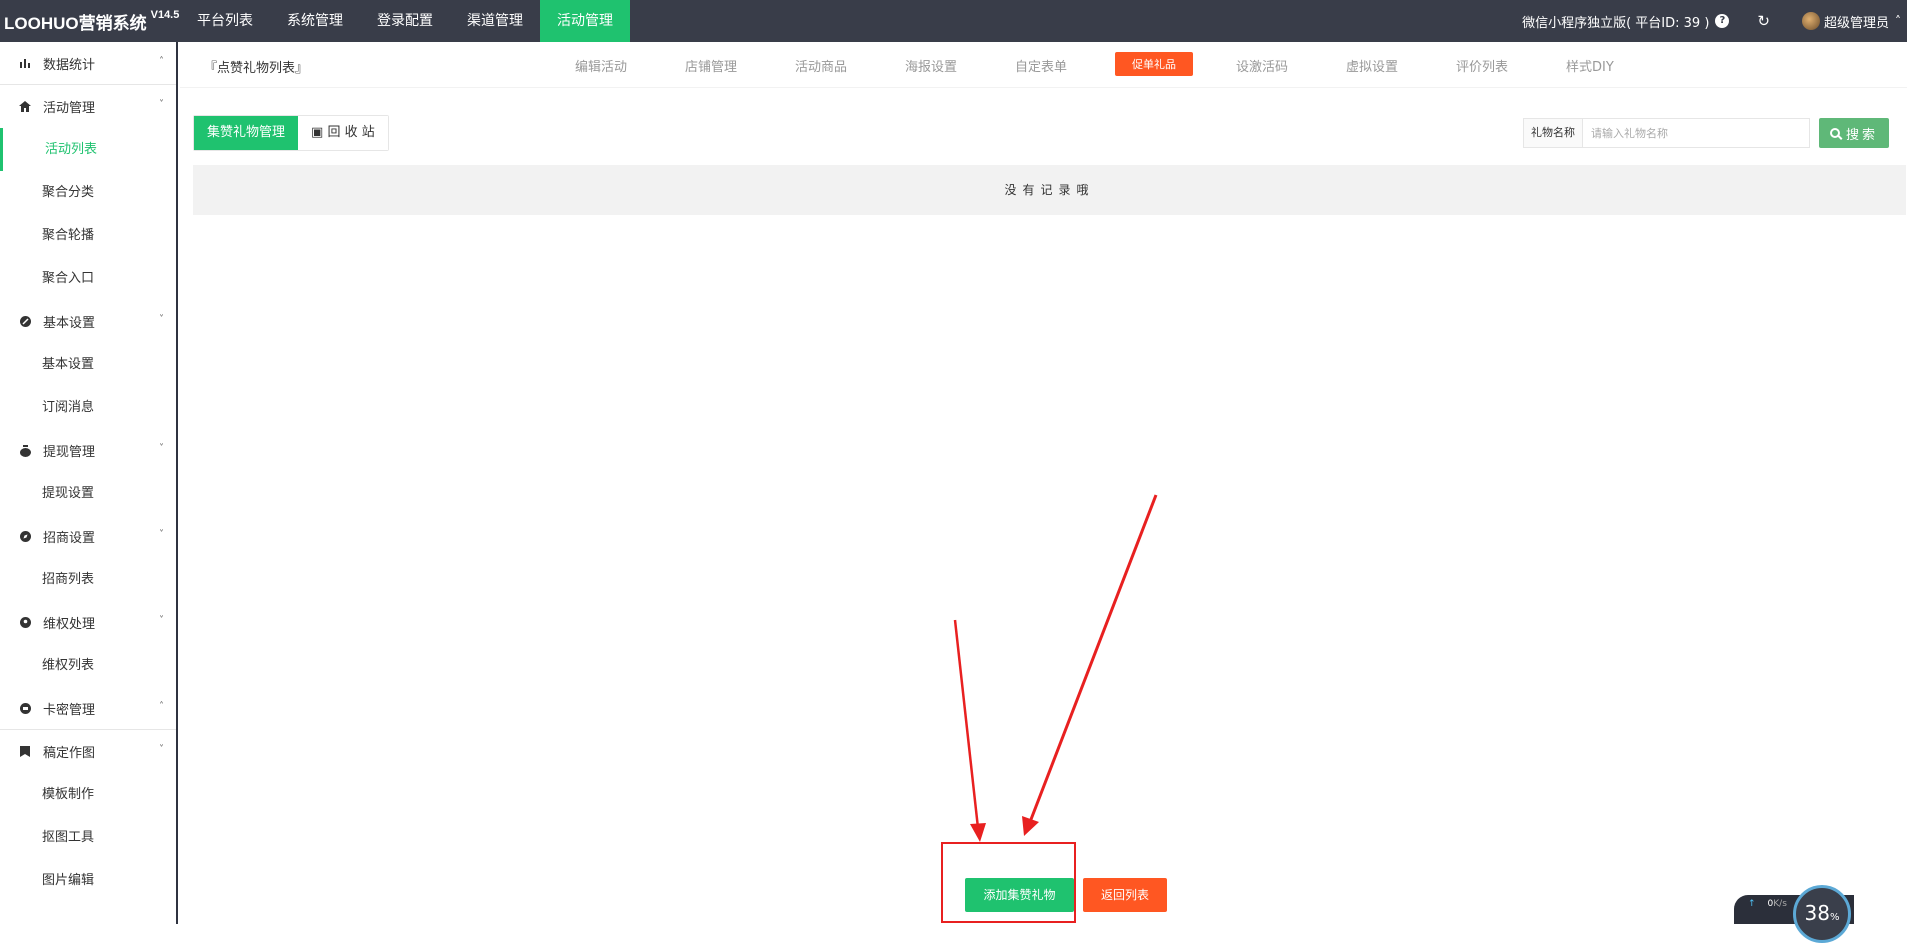 Image resolution: width=1907 pixels, height=943 pixels. I want to click on top-nav-activity-management: 活动管理, so click(585, 21).